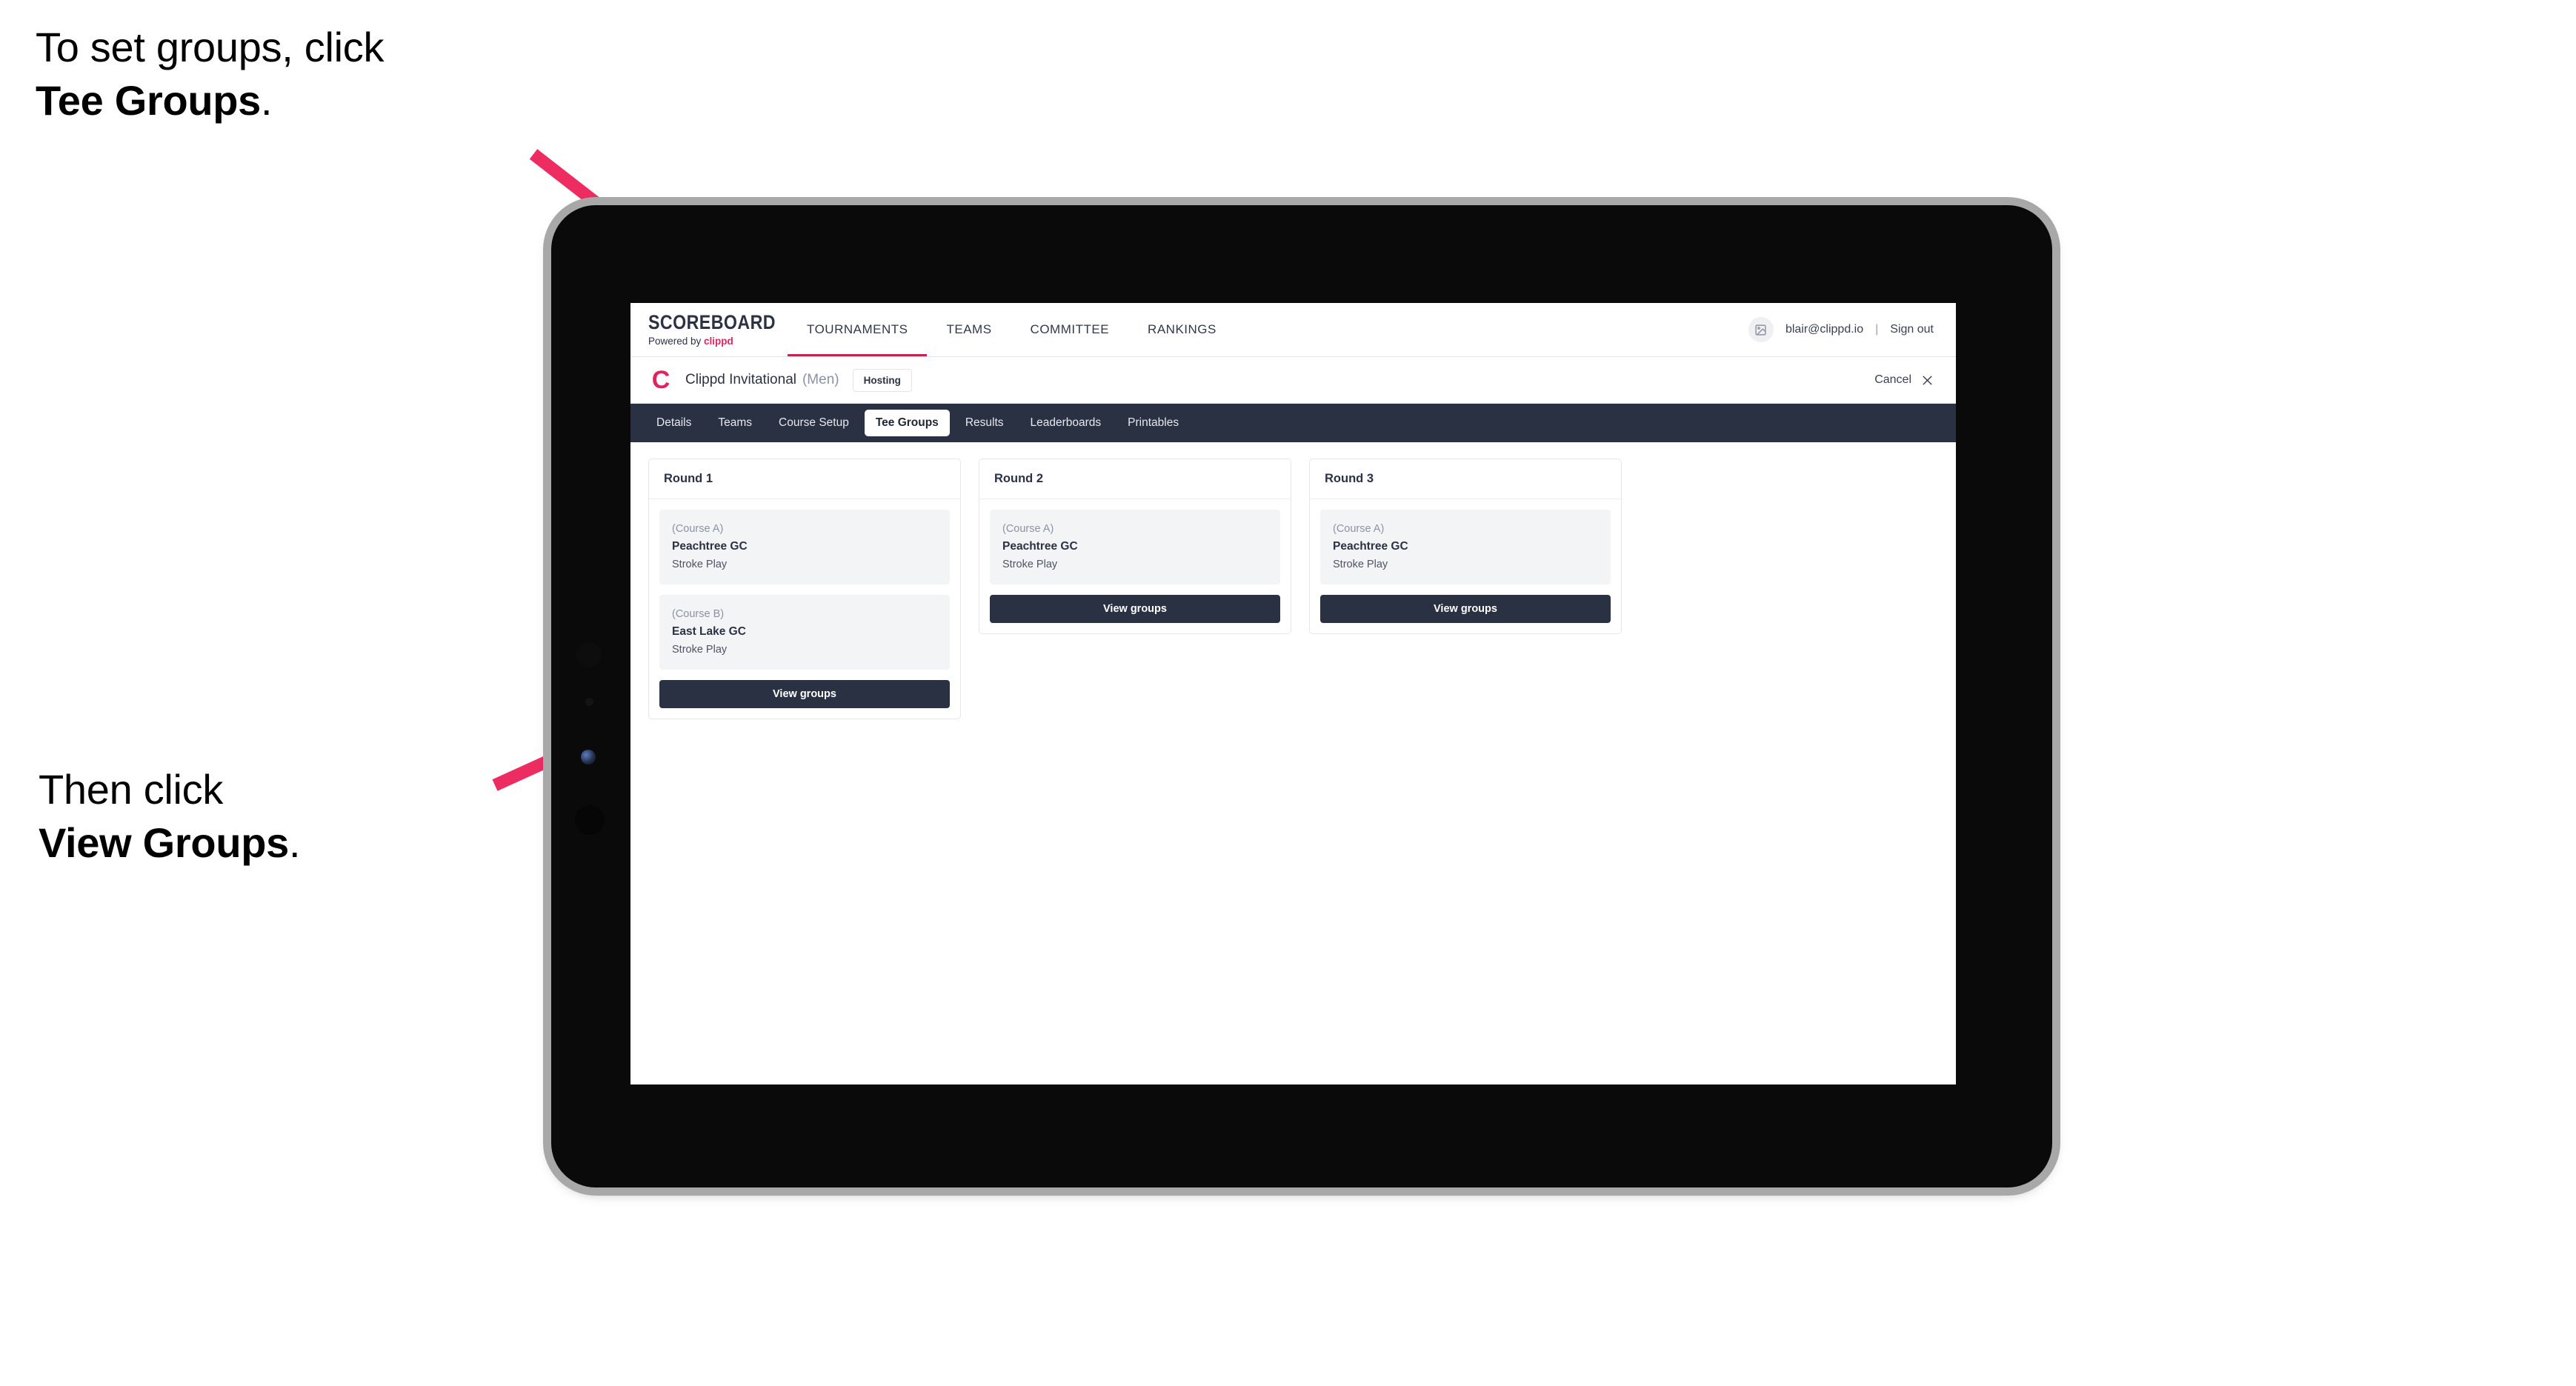 This screenshot has width=2576, height=1386. Describe the element at coordinates (1927, 380) in the screenshot. I see `close-icon` at that location.